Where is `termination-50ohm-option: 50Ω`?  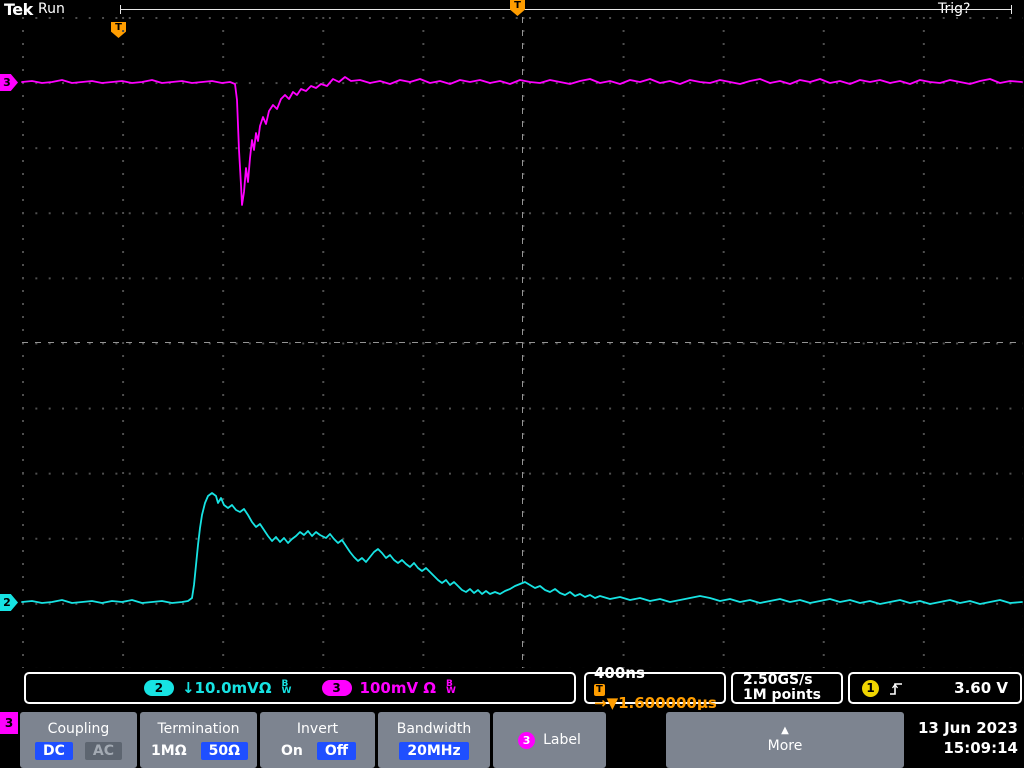
termination-50ohm-option: 50Ω is located at coordinates (224, 750).